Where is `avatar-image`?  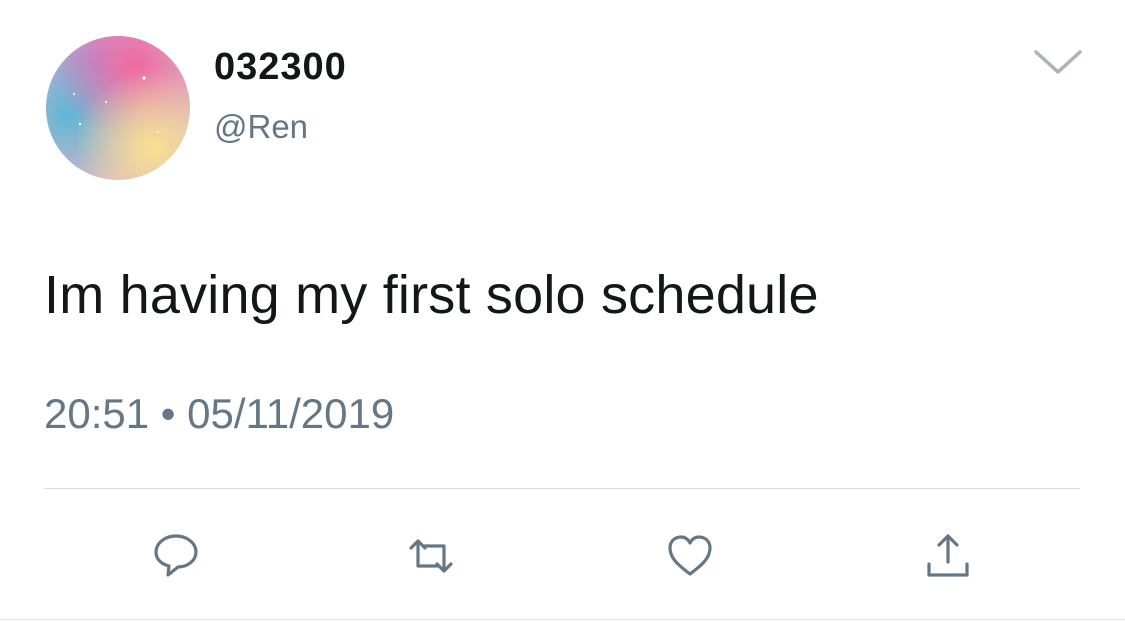 avatar-image is located at coordinates (118, 108).